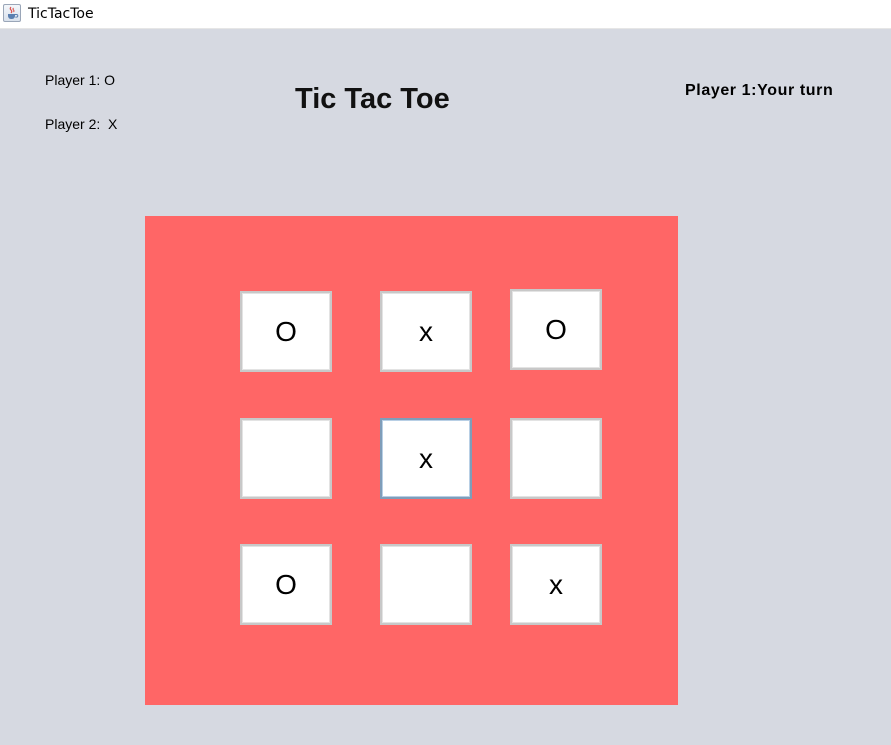  Describe the element at coordinates (556, 329) in the screenshot. I see `cell-0-2: O` at that location.